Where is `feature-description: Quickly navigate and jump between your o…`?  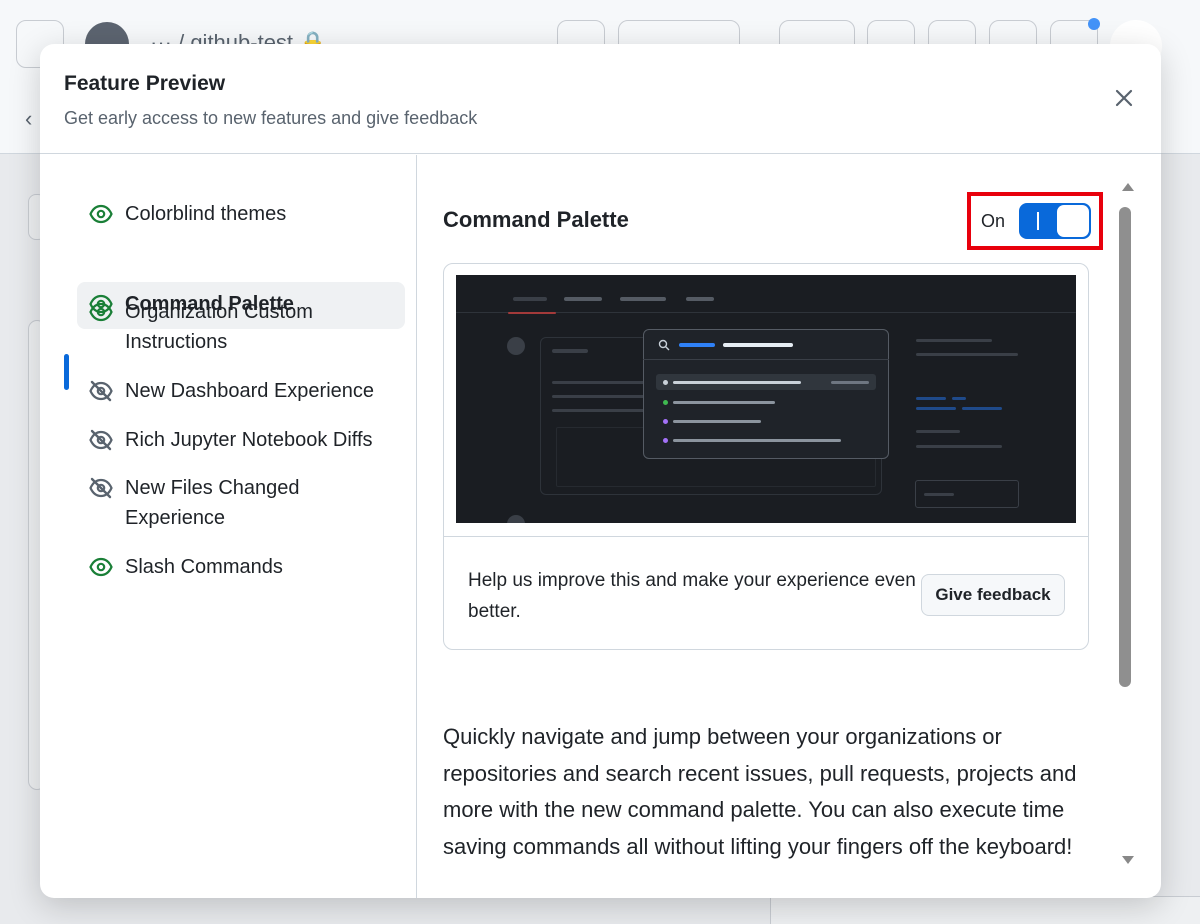
feature-description: Quickly navigate and jump between your o… is located at coordinates (760, 791).